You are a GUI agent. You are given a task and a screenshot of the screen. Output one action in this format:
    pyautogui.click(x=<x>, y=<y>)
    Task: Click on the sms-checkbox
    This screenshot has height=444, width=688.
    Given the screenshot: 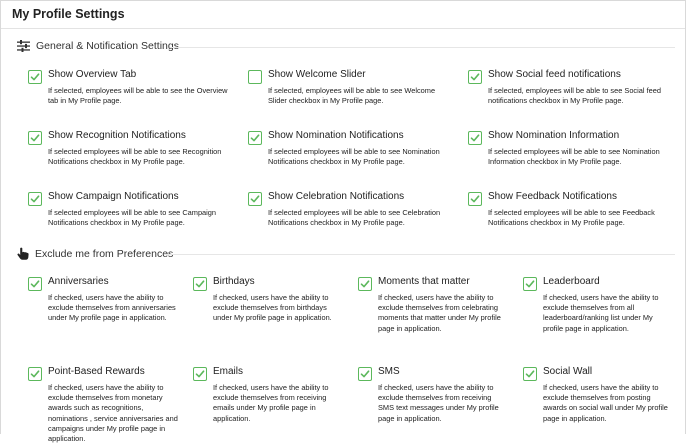 What is the action you would take?
    pyautogui.click(x=365, y=374)
    